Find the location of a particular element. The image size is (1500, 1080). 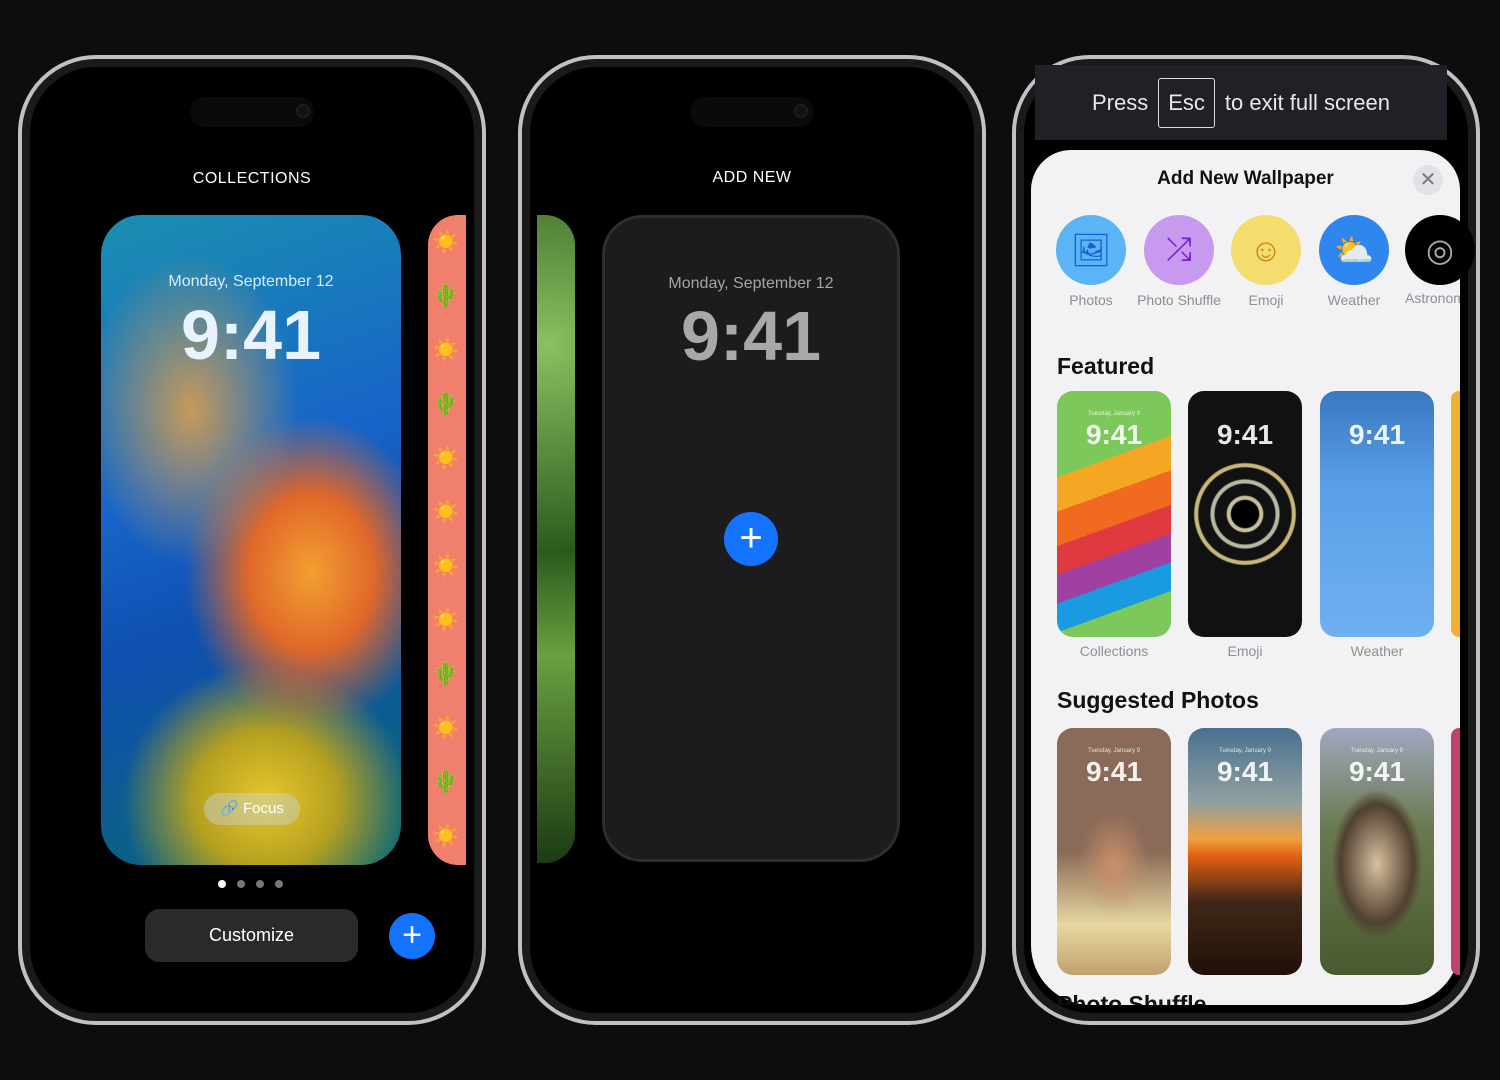

category-astronomy: ◎ is located at coordinates (1440, 250).